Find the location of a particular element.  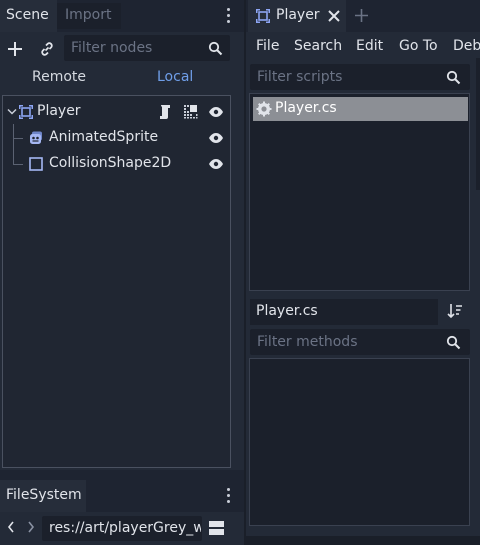

scene-tab-label: Player is located at coordinates (298, 15).